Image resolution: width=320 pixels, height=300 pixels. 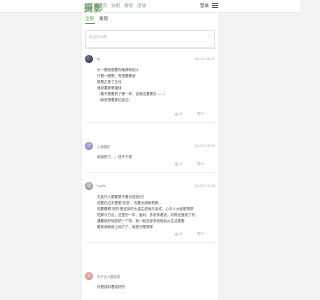 I want to click on post-time: 04-22 16:33, so click(x=204, y=146).